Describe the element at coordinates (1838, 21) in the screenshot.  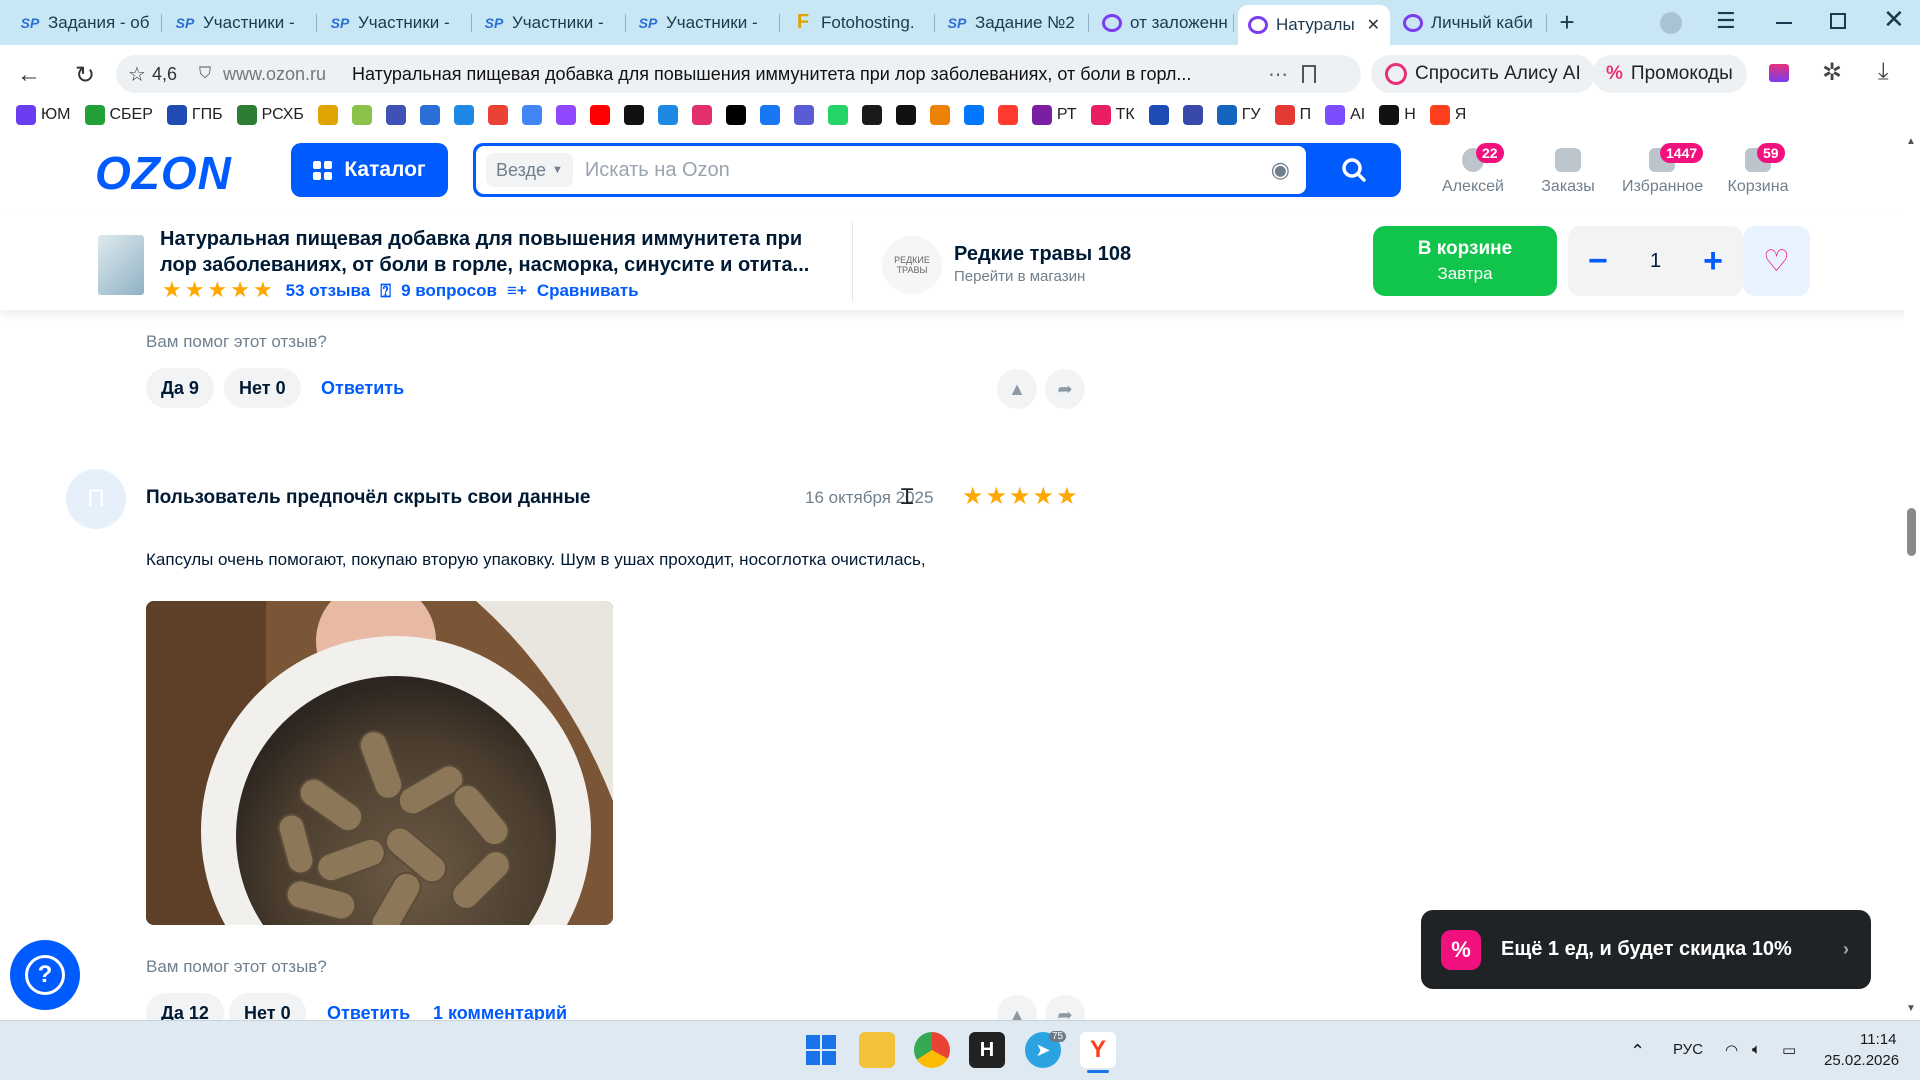
I see `restore-window-icon` at that location.